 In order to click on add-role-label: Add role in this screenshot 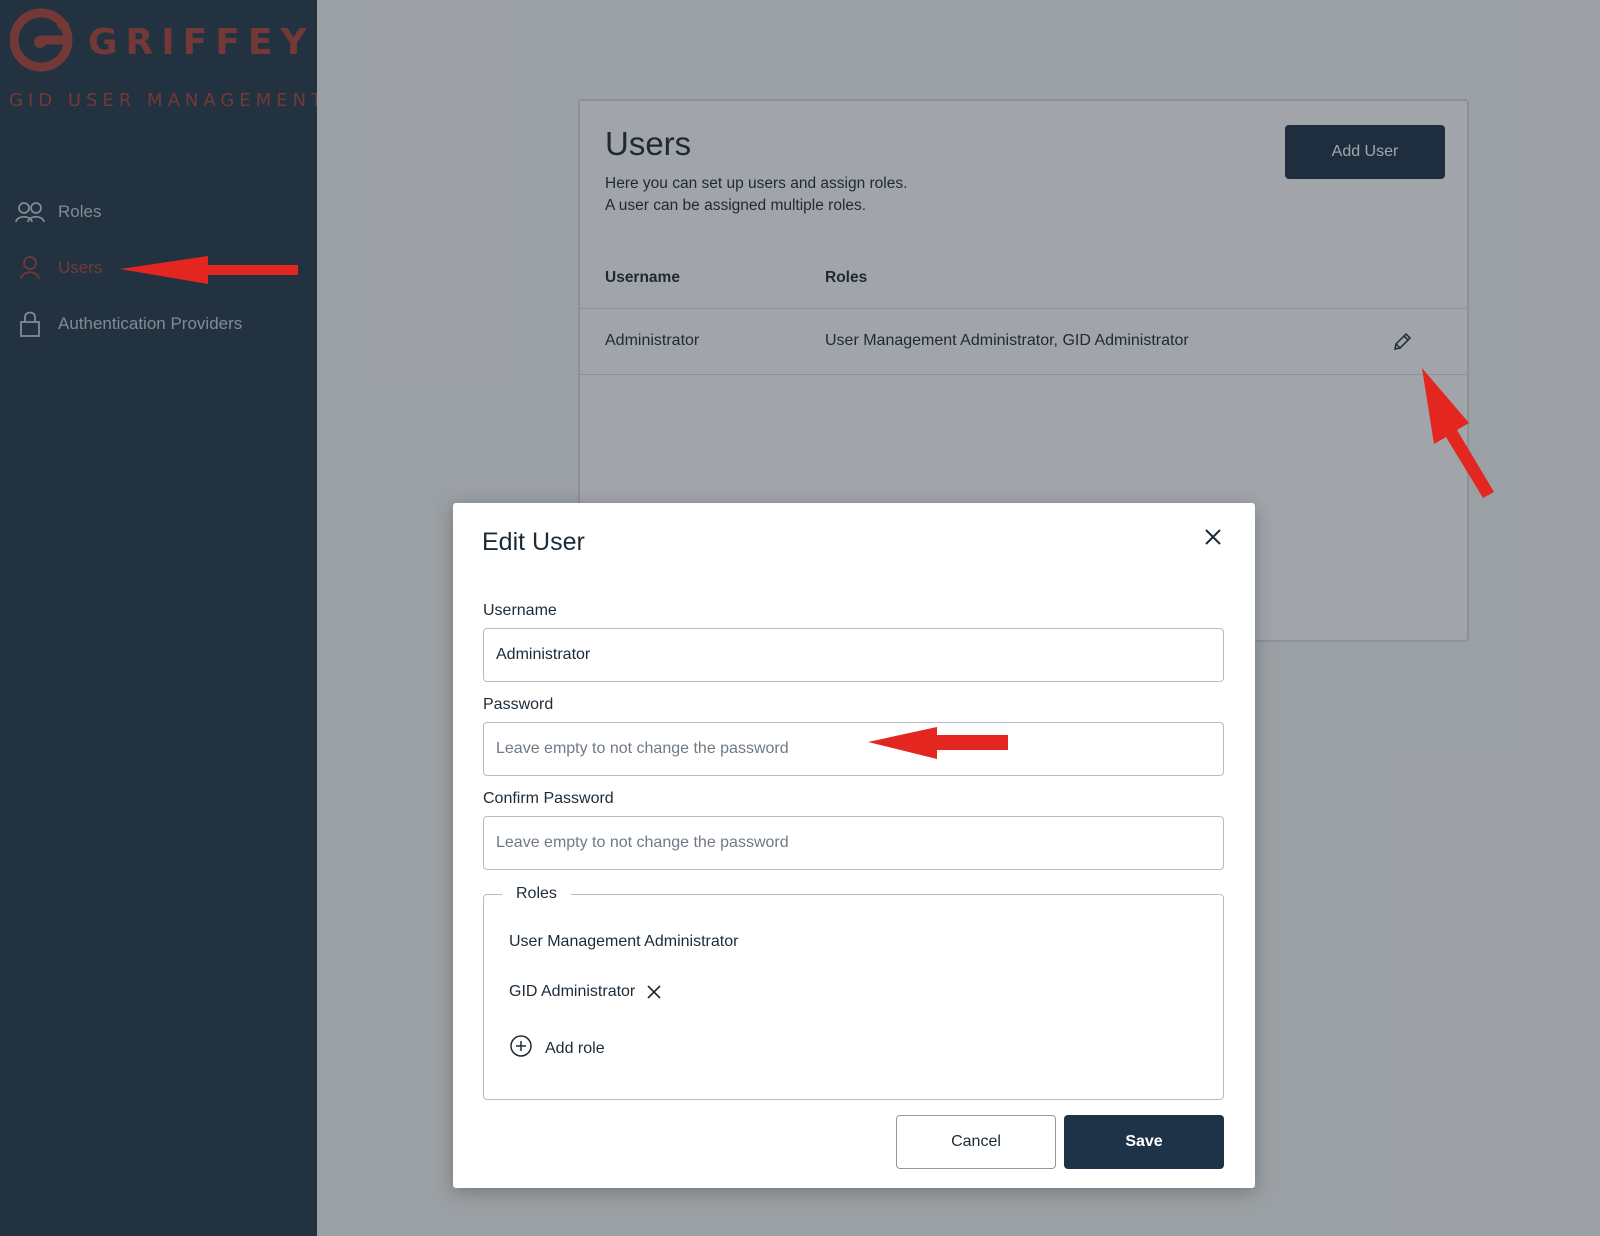, I will do `click(575, 1048)`.